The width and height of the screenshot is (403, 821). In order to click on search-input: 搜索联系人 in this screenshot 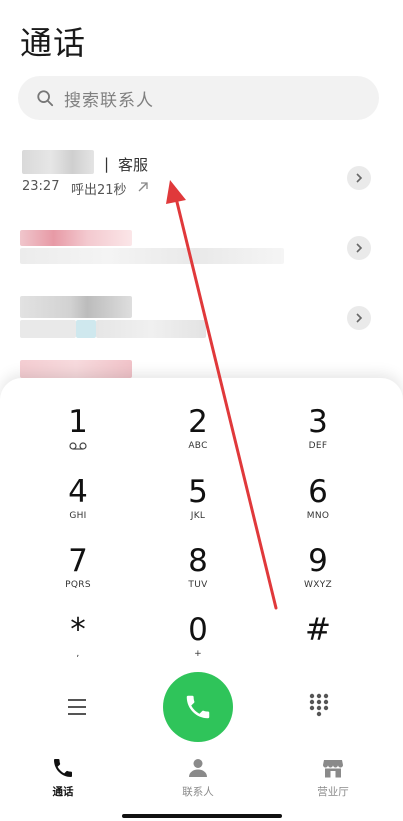, I will do `click(109, 98)`.